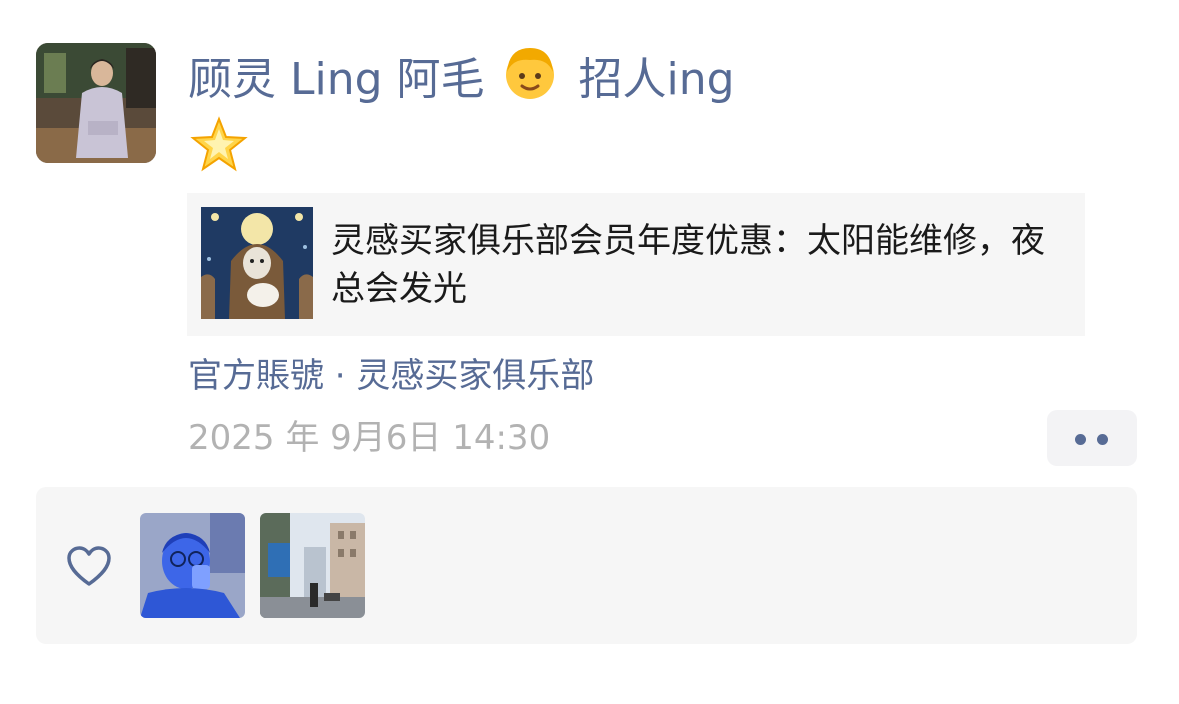 Image resolution: width=1179 pixels, height=704 pixels. Describe the element at coordinates (530, 82) in the screenshot. I see `person-blond-hair-emoji-icon` at that location.